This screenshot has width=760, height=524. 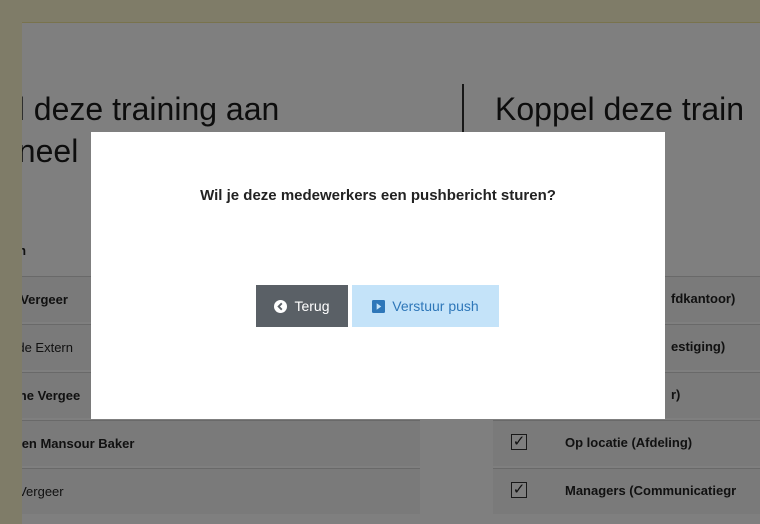 What do you see at coordinates (379, 306) in the screenshot?
I see `play-square-icon` at bounding box center [379, 306].